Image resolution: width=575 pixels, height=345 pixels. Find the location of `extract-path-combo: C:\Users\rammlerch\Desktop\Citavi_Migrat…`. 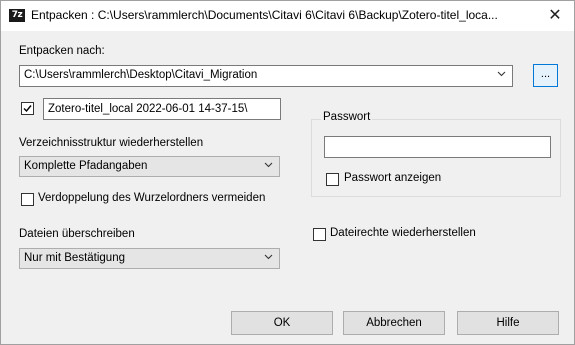

extract-path-combo: C:\Users\rammlerch\Desktop\Citavi_Migrat… is located at coordinates (266, 76).